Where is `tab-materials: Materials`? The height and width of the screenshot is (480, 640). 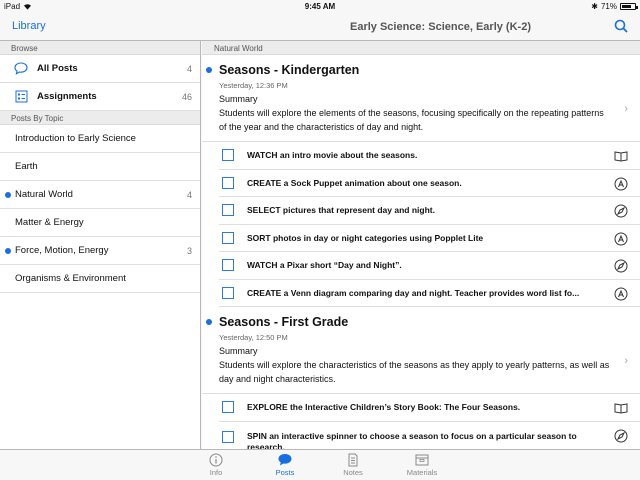
tab-materials: Materials is located at coordinates (422, 465).